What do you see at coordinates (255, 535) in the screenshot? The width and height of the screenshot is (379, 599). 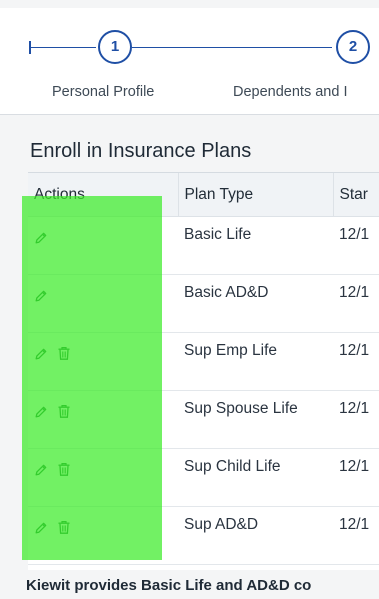 I see `plan-type-cell: Sup AD&D` at bounding box center [255, 535].